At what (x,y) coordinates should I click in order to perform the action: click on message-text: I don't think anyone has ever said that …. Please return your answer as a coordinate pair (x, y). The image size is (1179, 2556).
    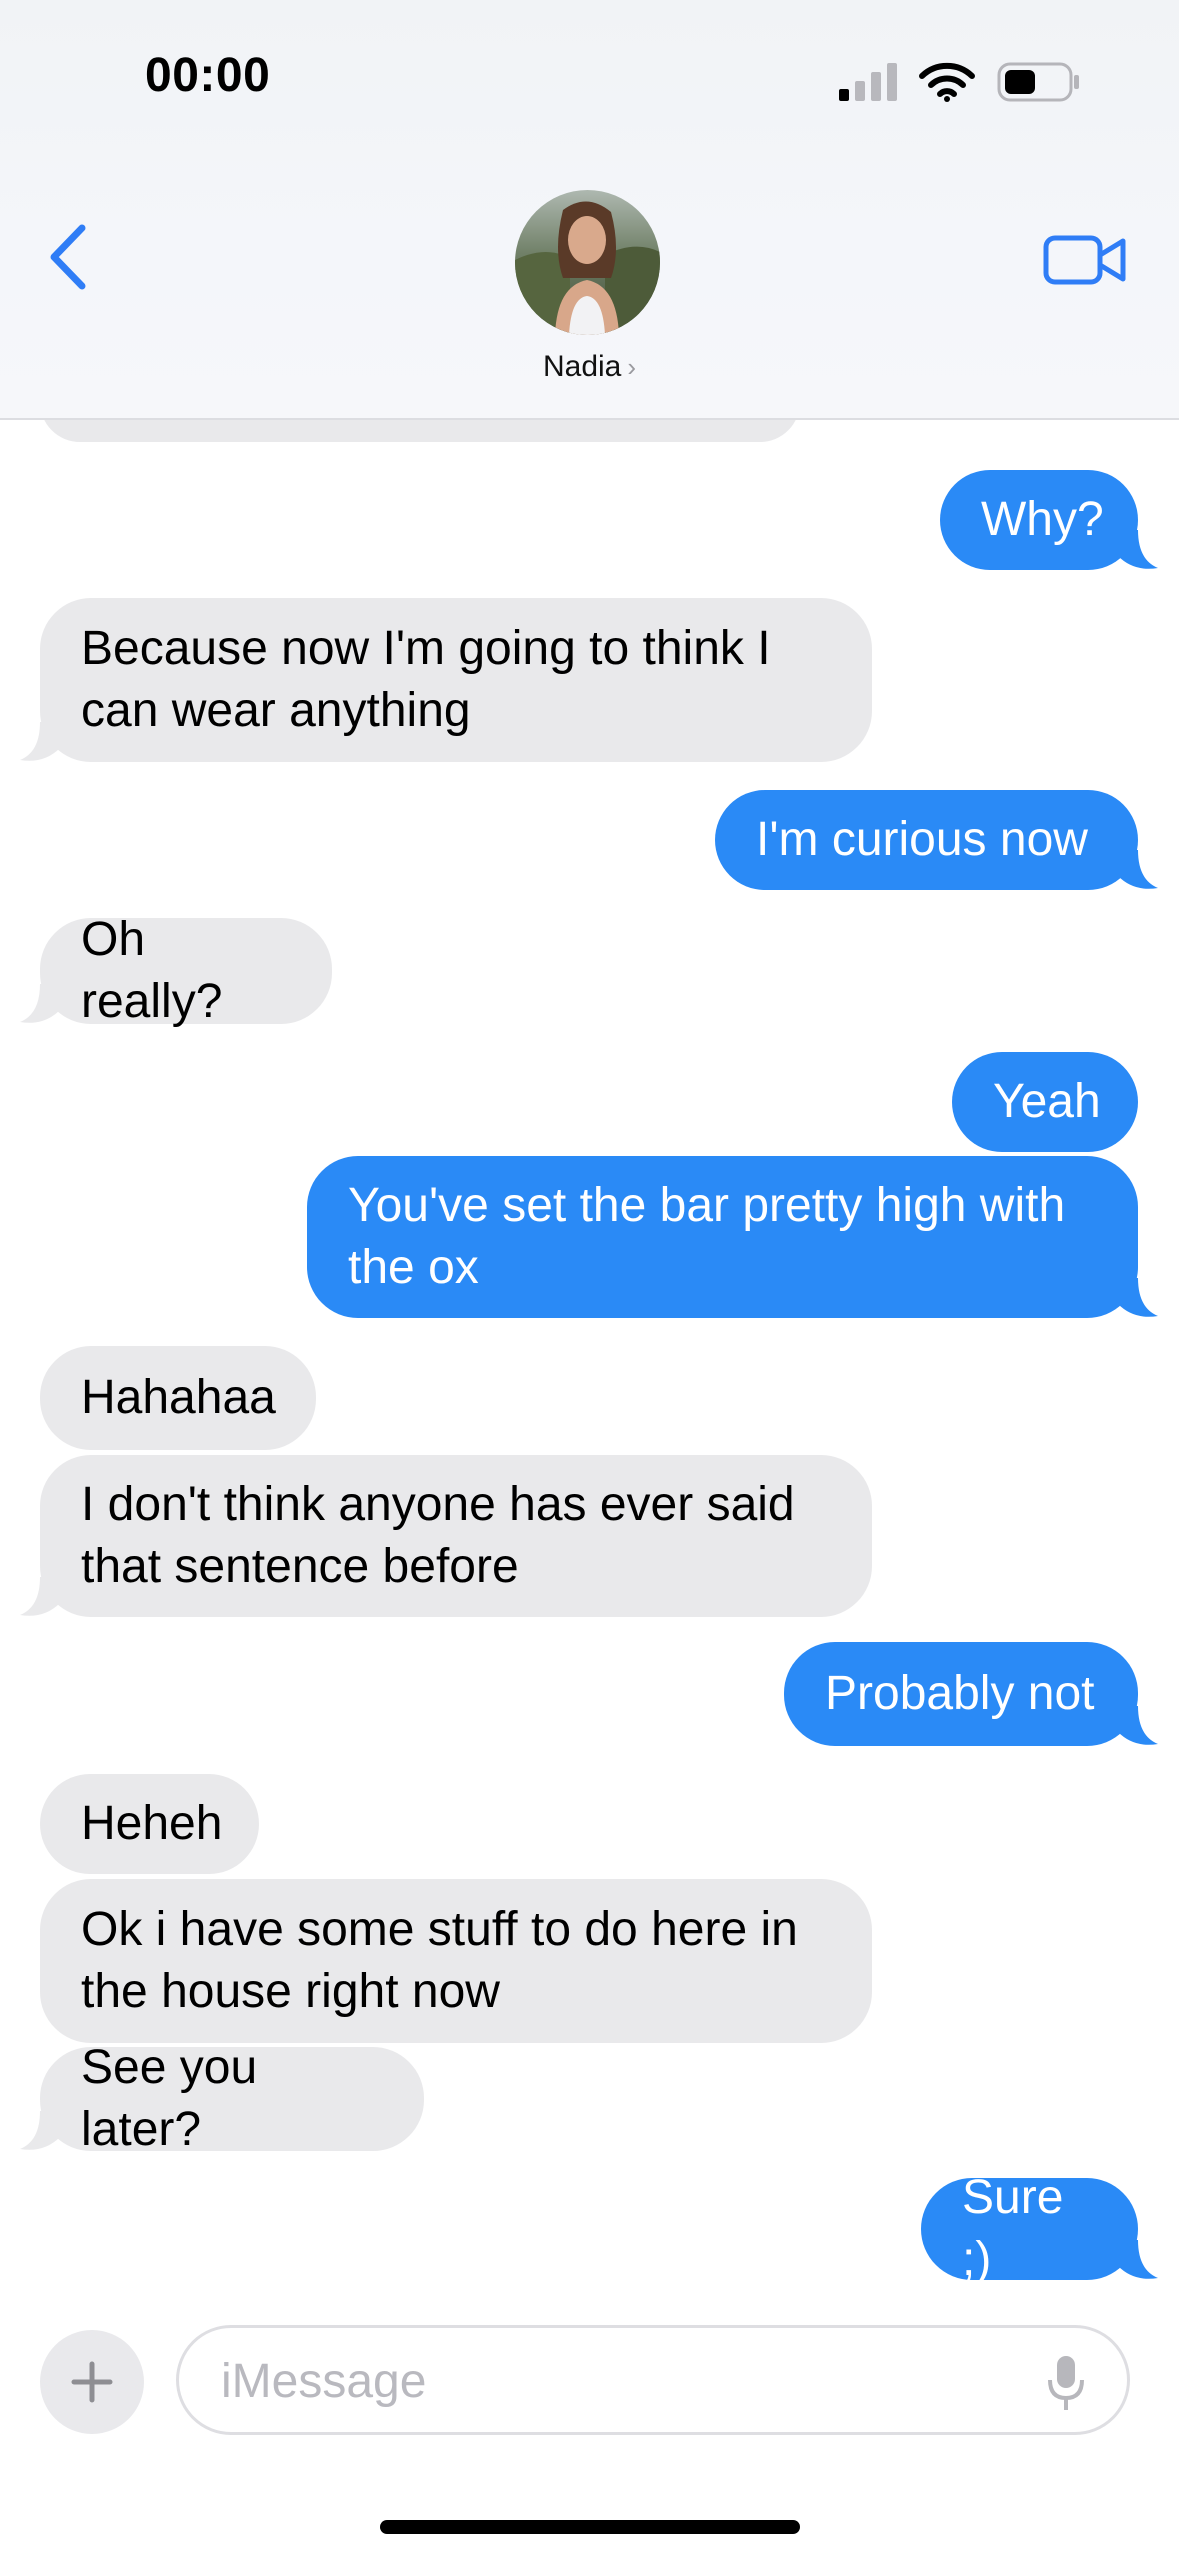
    Looking at the image, I should click on (438, 1535).